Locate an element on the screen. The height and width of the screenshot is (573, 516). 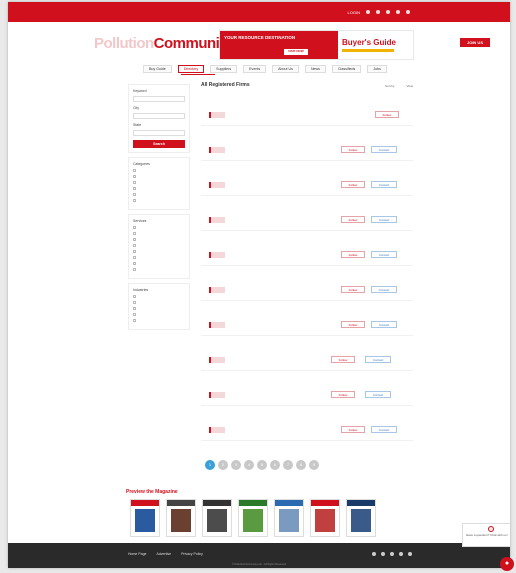
keyword-input is located at coordinates (159, 99).